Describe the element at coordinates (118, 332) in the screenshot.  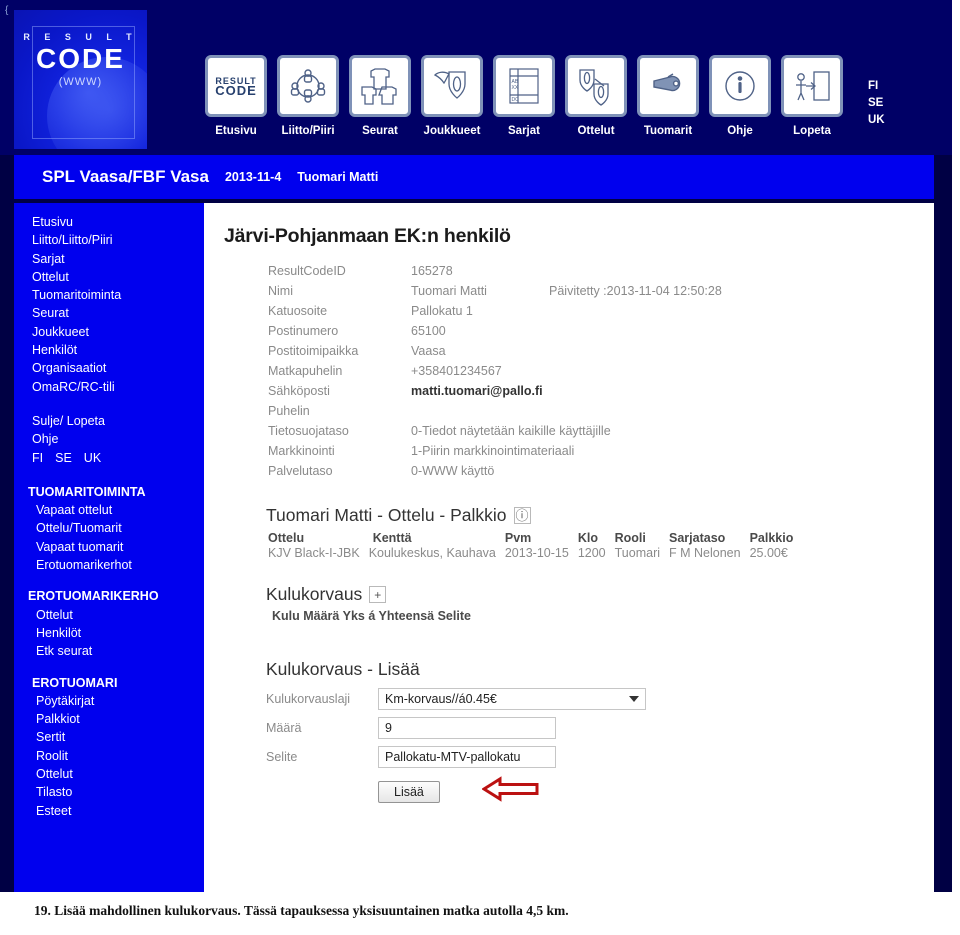
I see `sidebar-item-joukkueet: Joukkueet` at that location.